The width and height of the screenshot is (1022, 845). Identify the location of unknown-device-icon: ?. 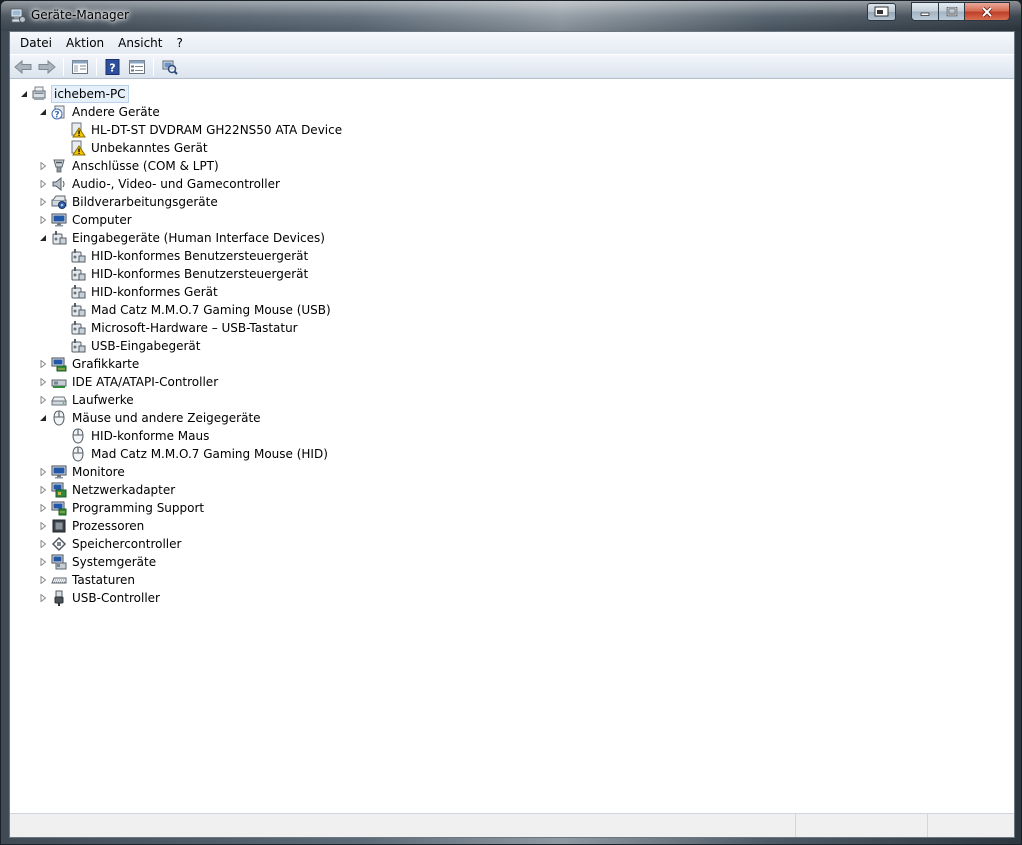
(58, 113).